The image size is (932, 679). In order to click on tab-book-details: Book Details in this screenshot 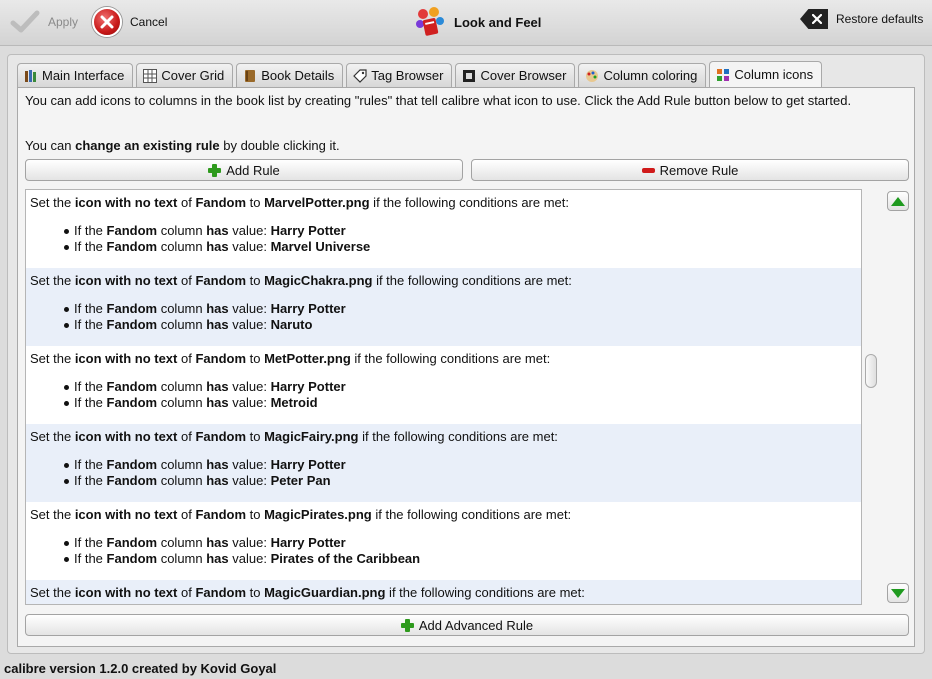, I will do `click(290, 75)`.